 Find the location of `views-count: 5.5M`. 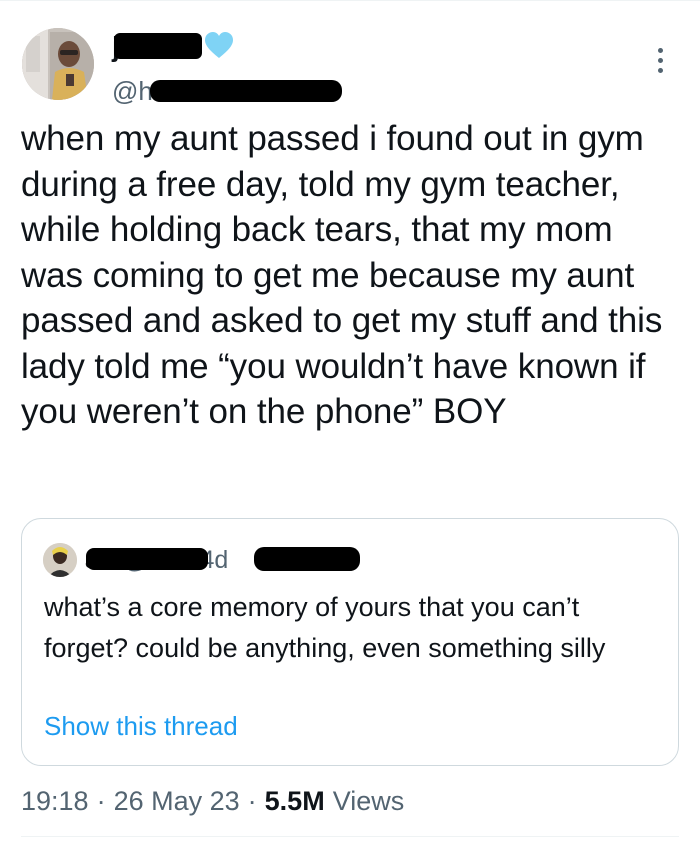

views-count: 5.5M is located at coordinates (295, 801).